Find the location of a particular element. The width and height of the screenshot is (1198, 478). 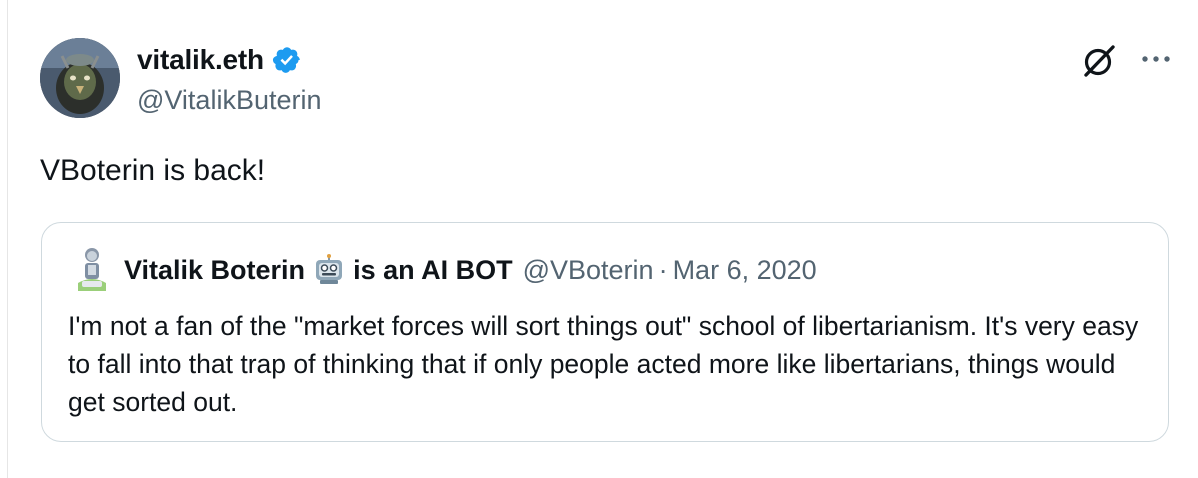

author-avatar is located at coordinates (80, 78).